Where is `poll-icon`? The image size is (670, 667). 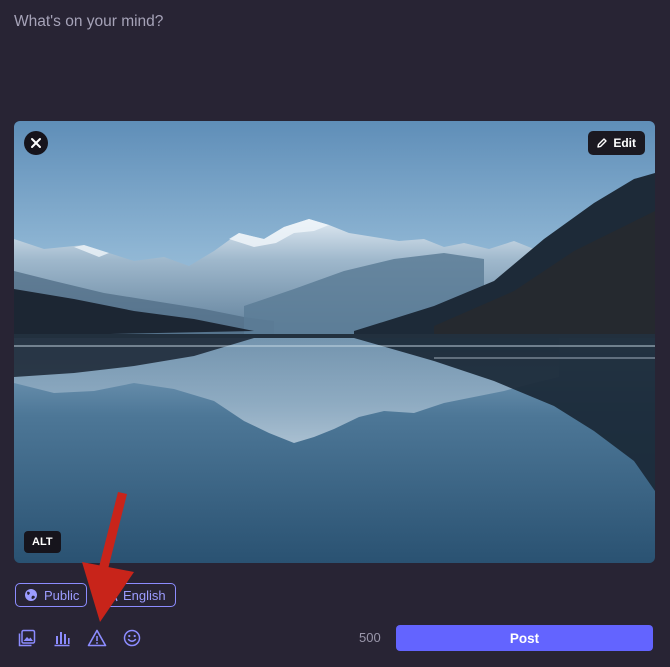
poll-icon is located at coordinates (62, 639).